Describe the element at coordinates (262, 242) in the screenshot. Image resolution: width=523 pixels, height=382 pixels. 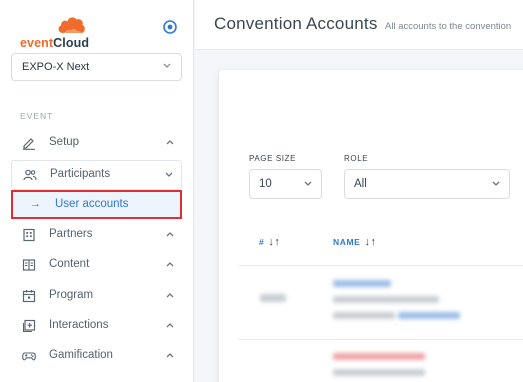
I see `column-header-label: #` at that location.